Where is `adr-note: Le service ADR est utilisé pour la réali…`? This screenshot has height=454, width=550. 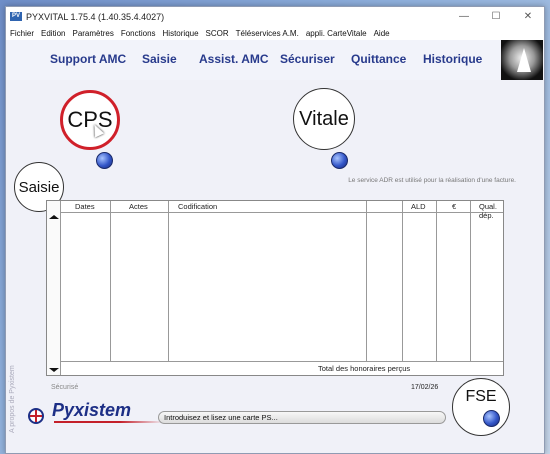
adr-note: Le service ADR est utilisé pour la réali… is located at coordinates (432, 180).